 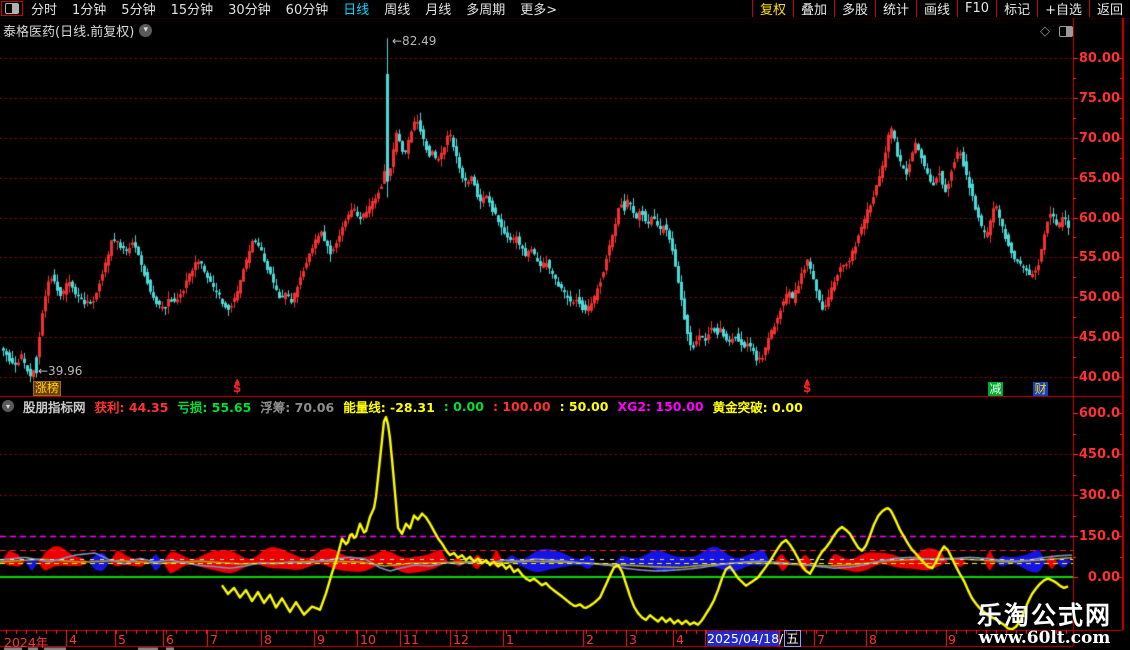 What do you see at coordinates (138, 9) in the screenshot?
I see `menu-item-5分钟: 5分钟` at bounding box center [138, 9].